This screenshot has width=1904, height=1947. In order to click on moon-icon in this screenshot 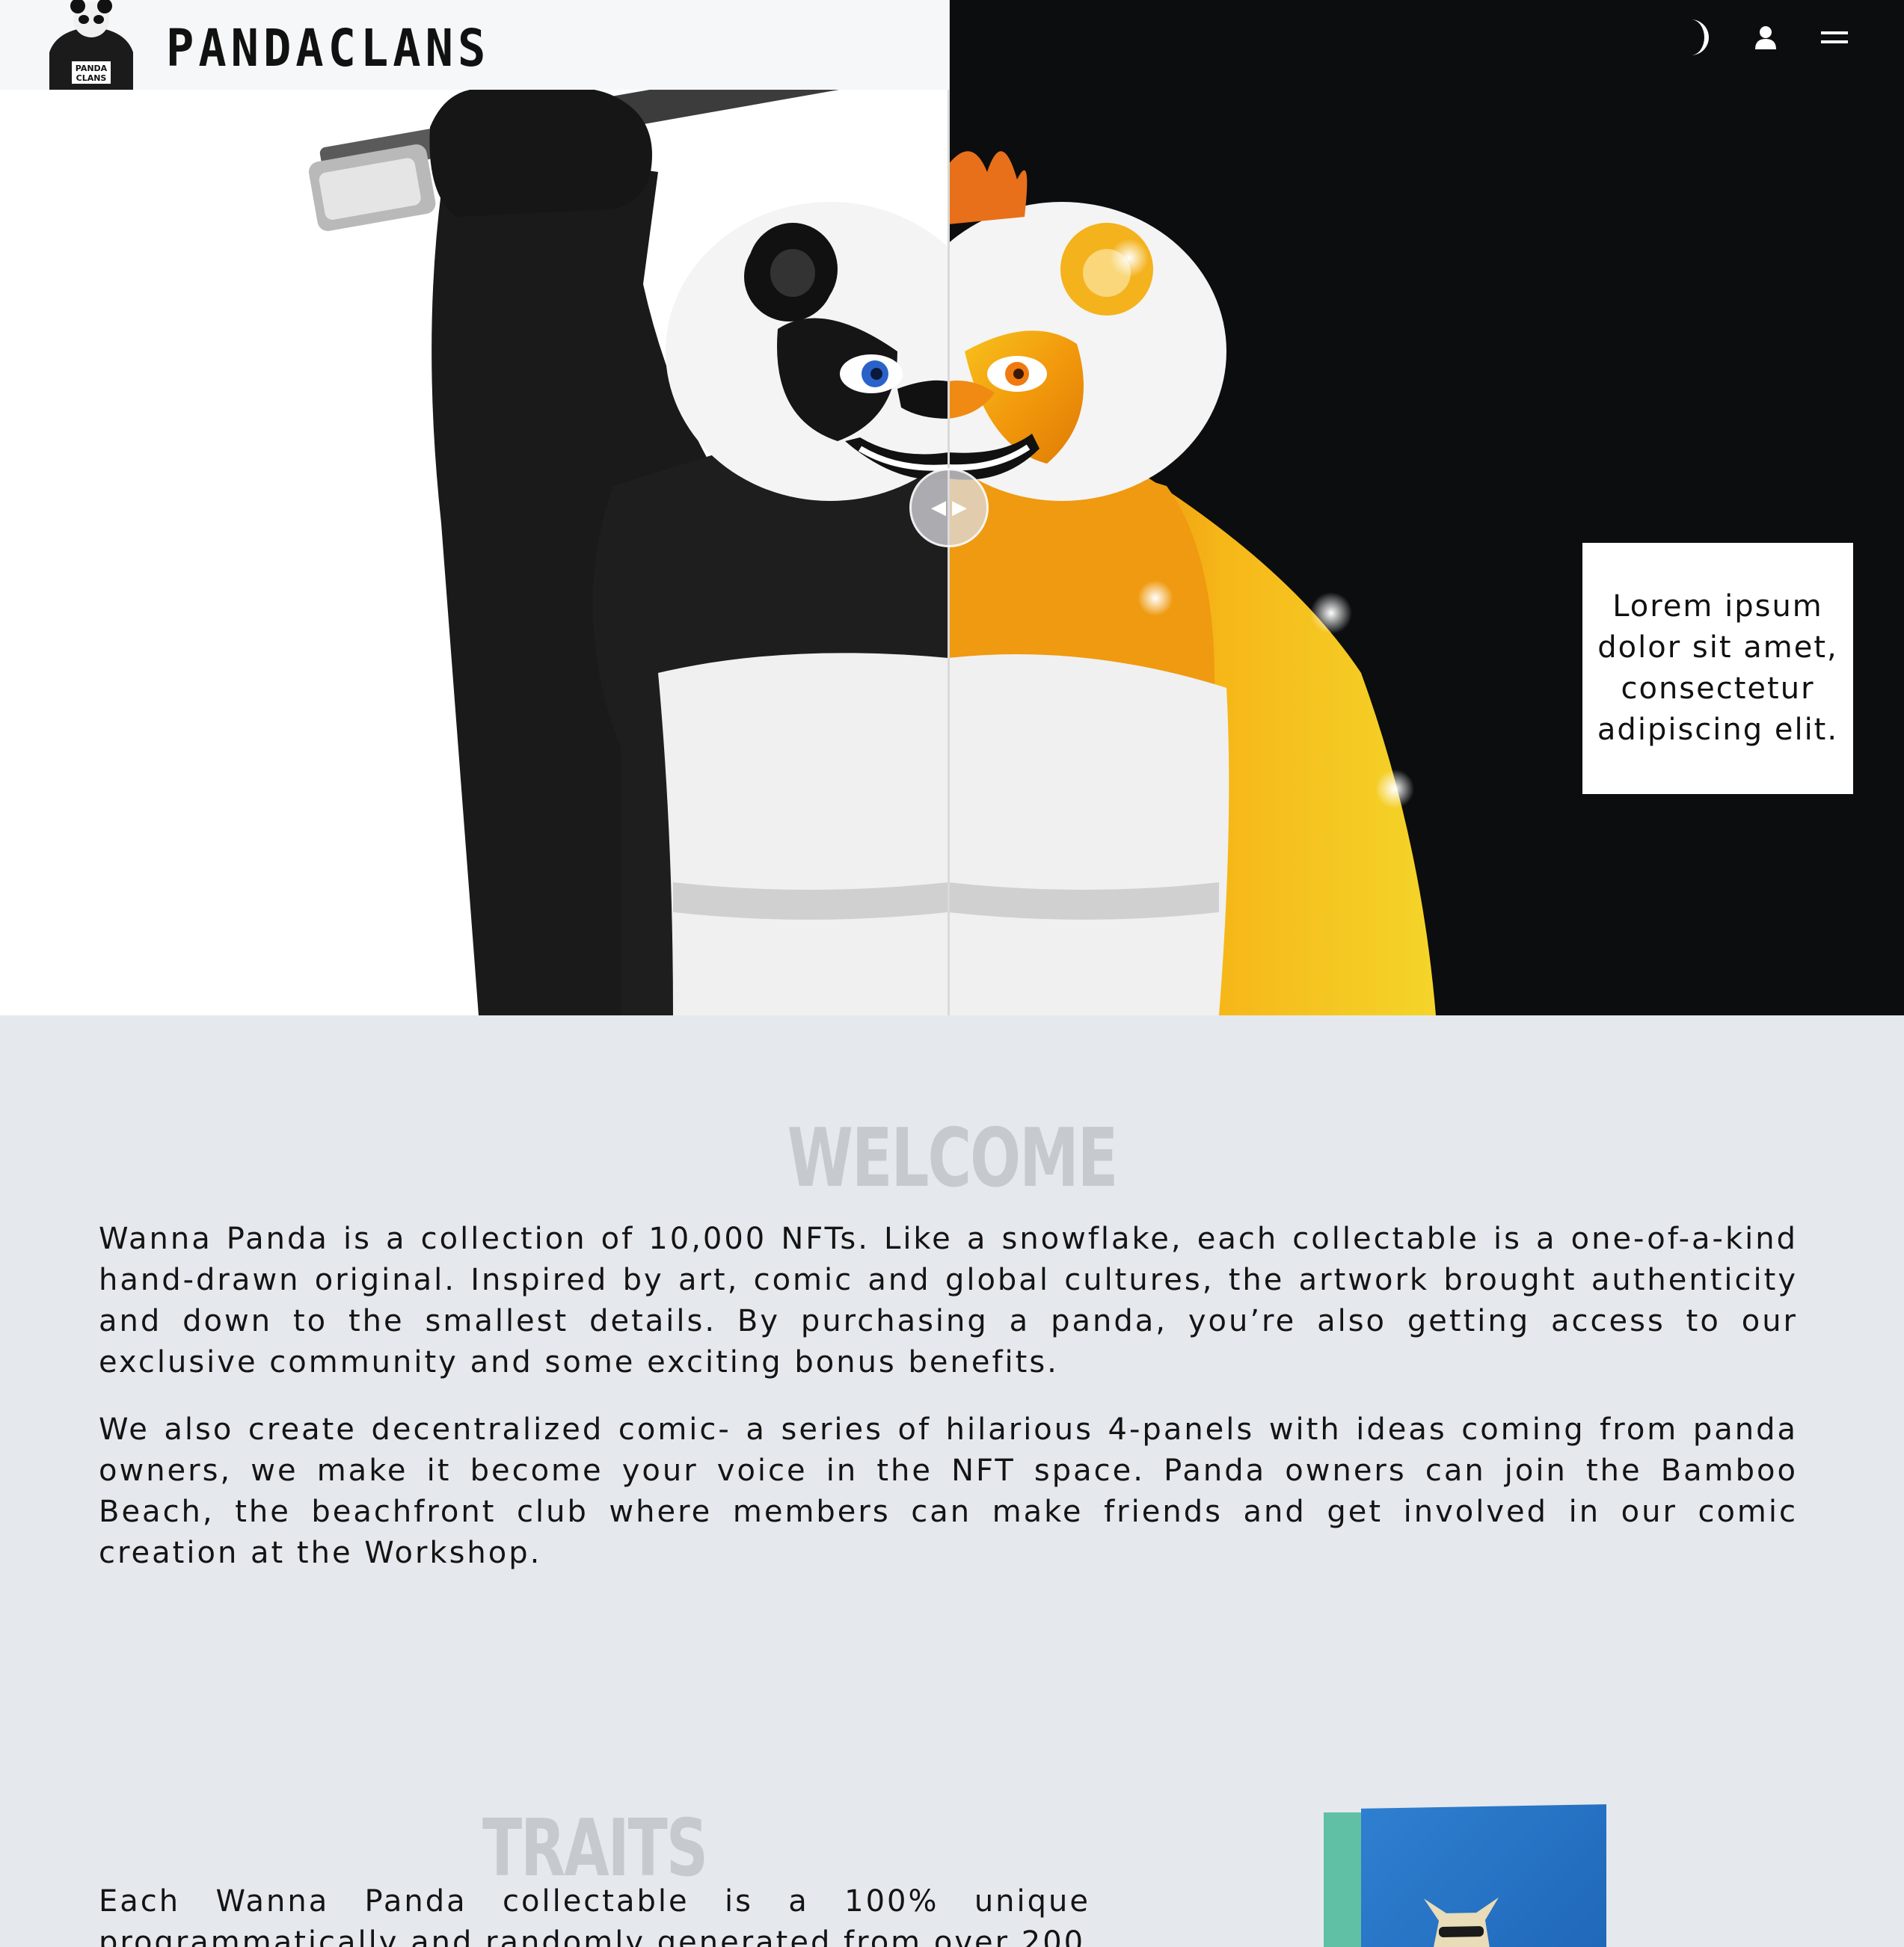, I will do `click(1697, 37)`.